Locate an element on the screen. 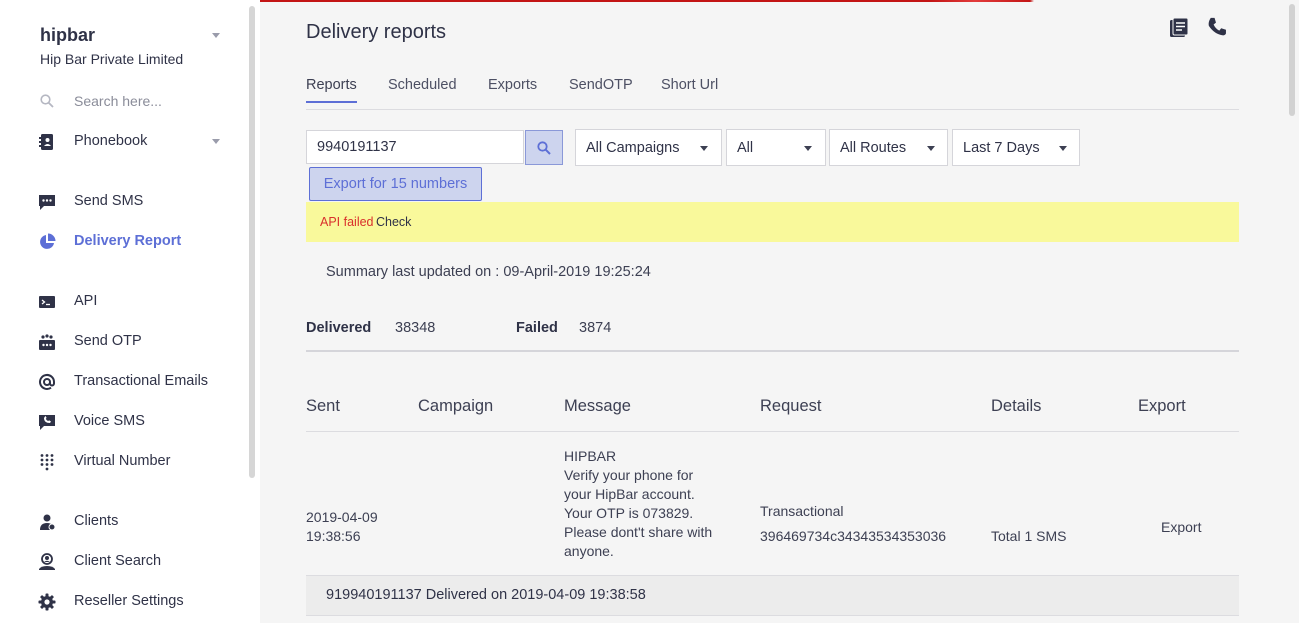  account-chevron-down-icon is located at coordinates (216, 35).